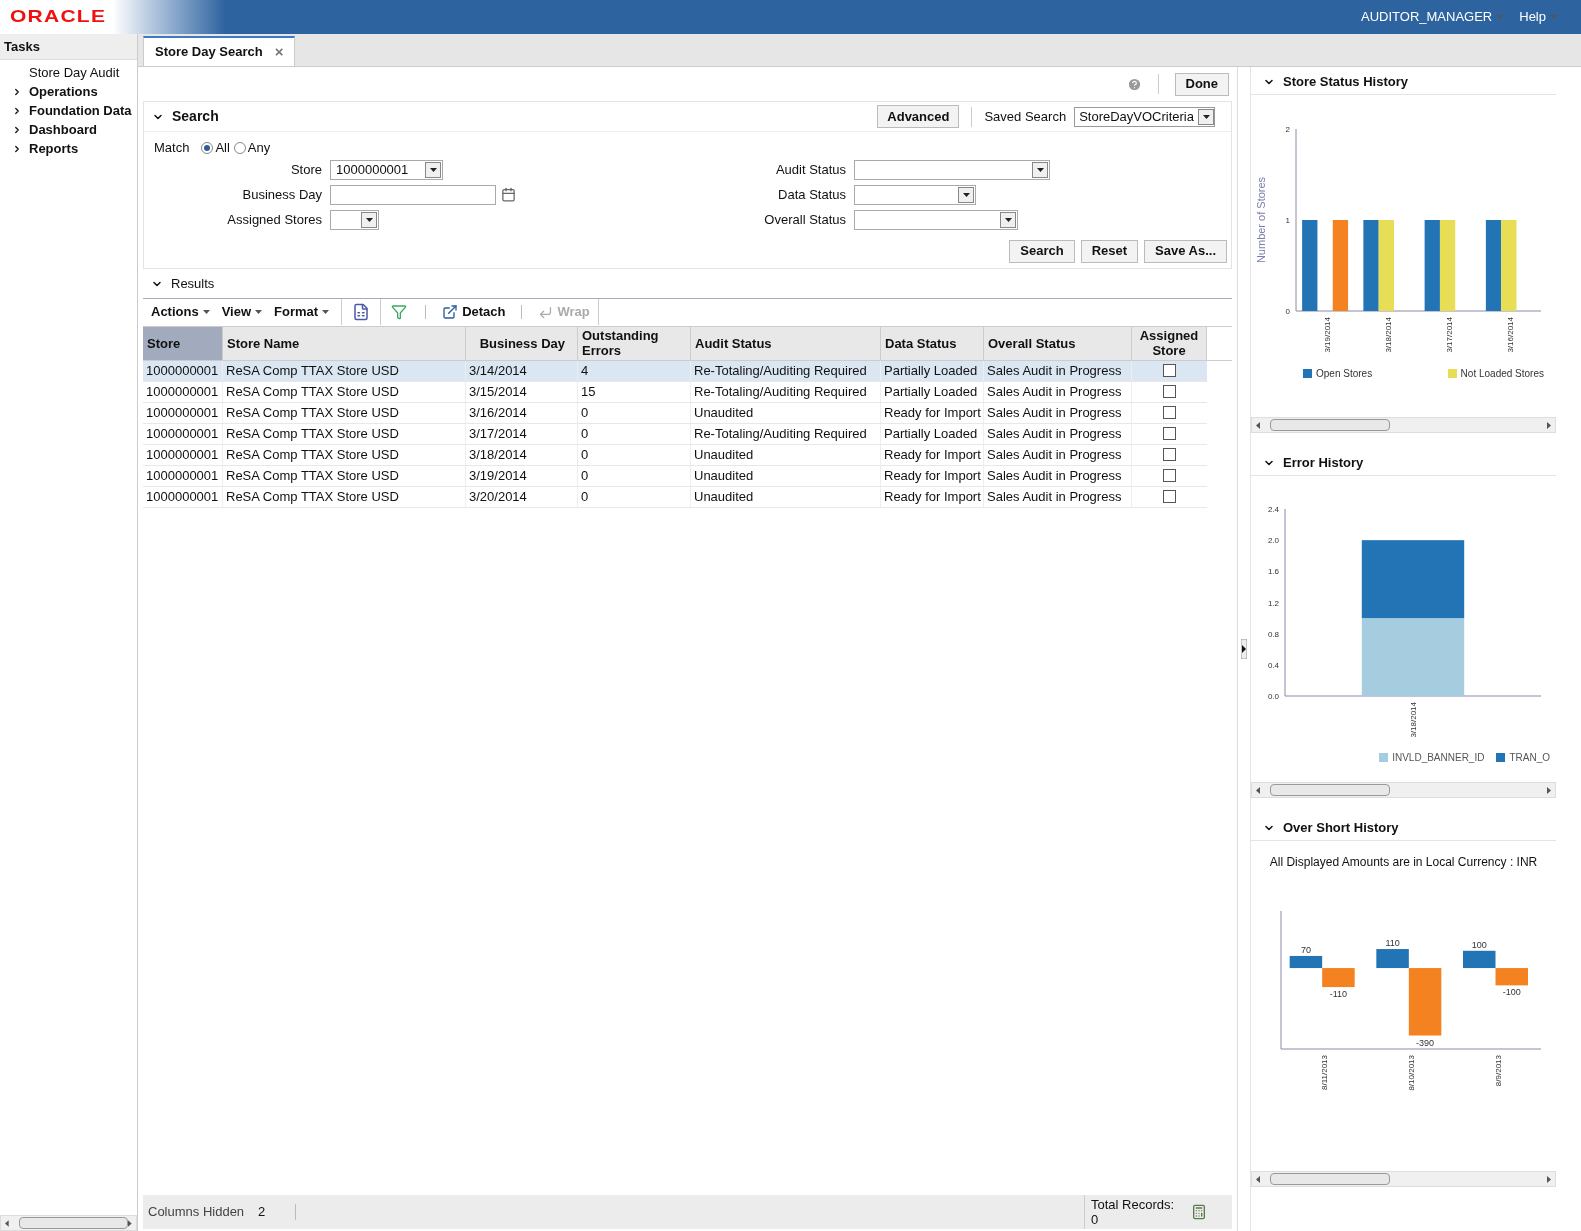 This screenshot has width=1581, height=1231. What do you see at coordinates (386, 169) in the screenshot?
I see `select-field: 1000000001` at bounding box center [386, 169].